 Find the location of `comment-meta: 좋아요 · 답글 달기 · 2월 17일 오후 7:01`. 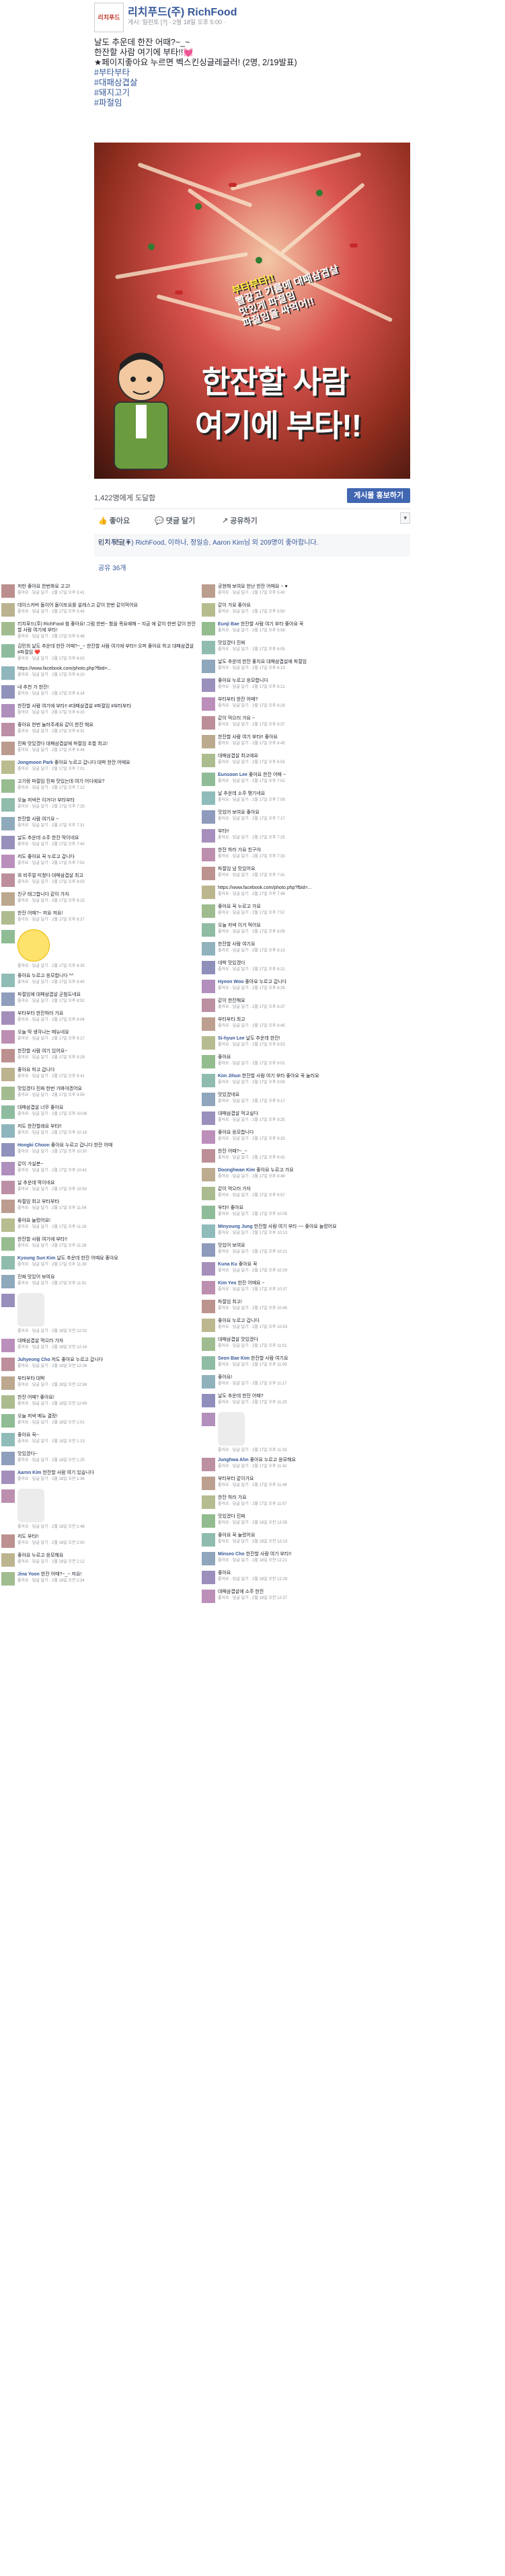

comment-meta: 좋아요 · 답글 달기 · 2월 17일 오후 7:01 is located at coordinates (307, 781).